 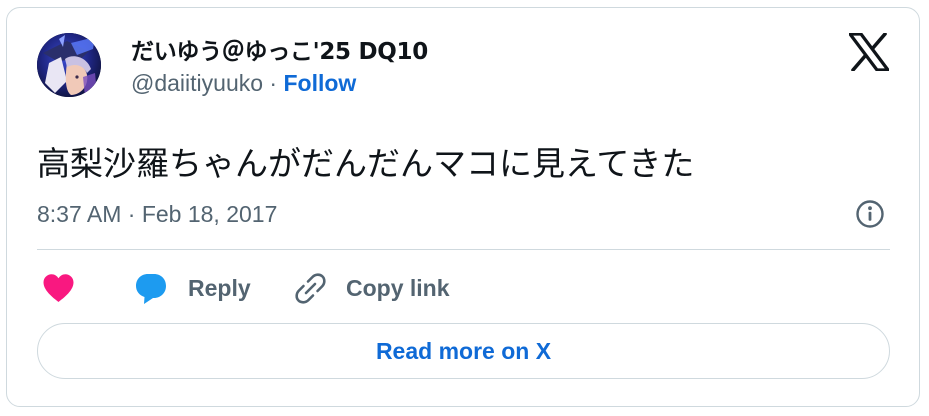 I want to click on author-handle-row: @daiitiyuuko · Follow, so click(x=279, y=83).